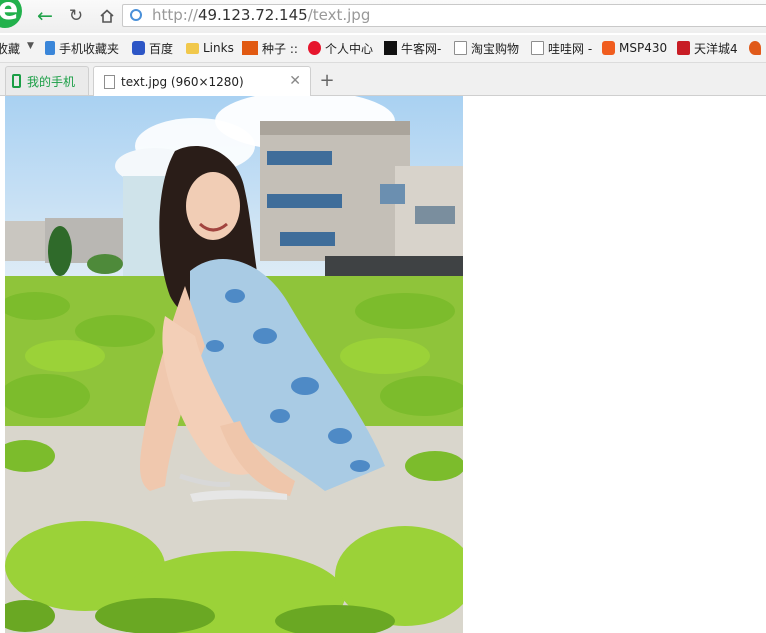 The height and width of the screenshot is (633, 766). Describe the element at coordinates (716, 48) in the screenshot. I see `bookmark-label: 天洋城4` at that location.